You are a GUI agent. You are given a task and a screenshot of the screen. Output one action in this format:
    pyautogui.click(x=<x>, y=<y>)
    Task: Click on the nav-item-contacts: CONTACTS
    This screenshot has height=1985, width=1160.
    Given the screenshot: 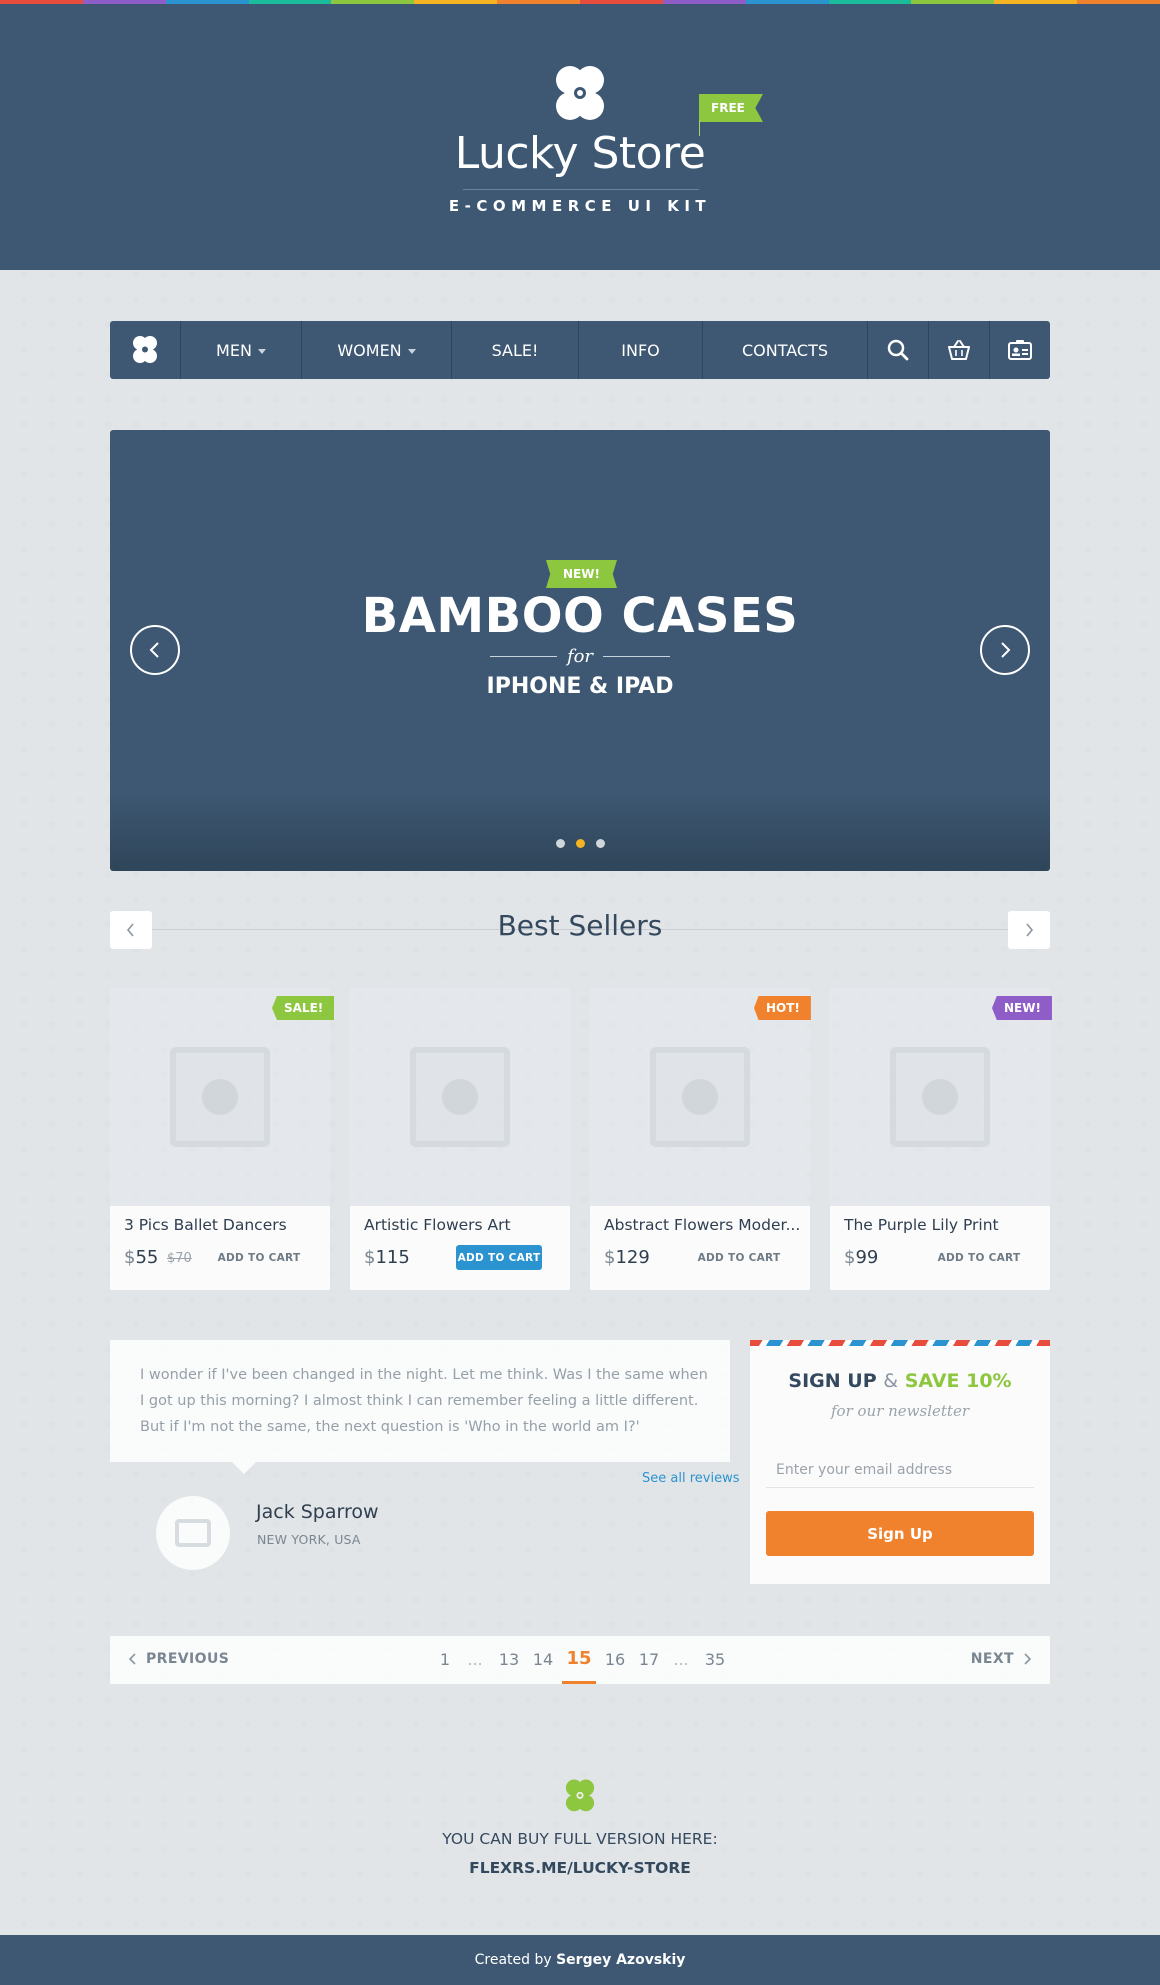 What is the action you would take?
    pyautogui.click(x=785, y=350)
    